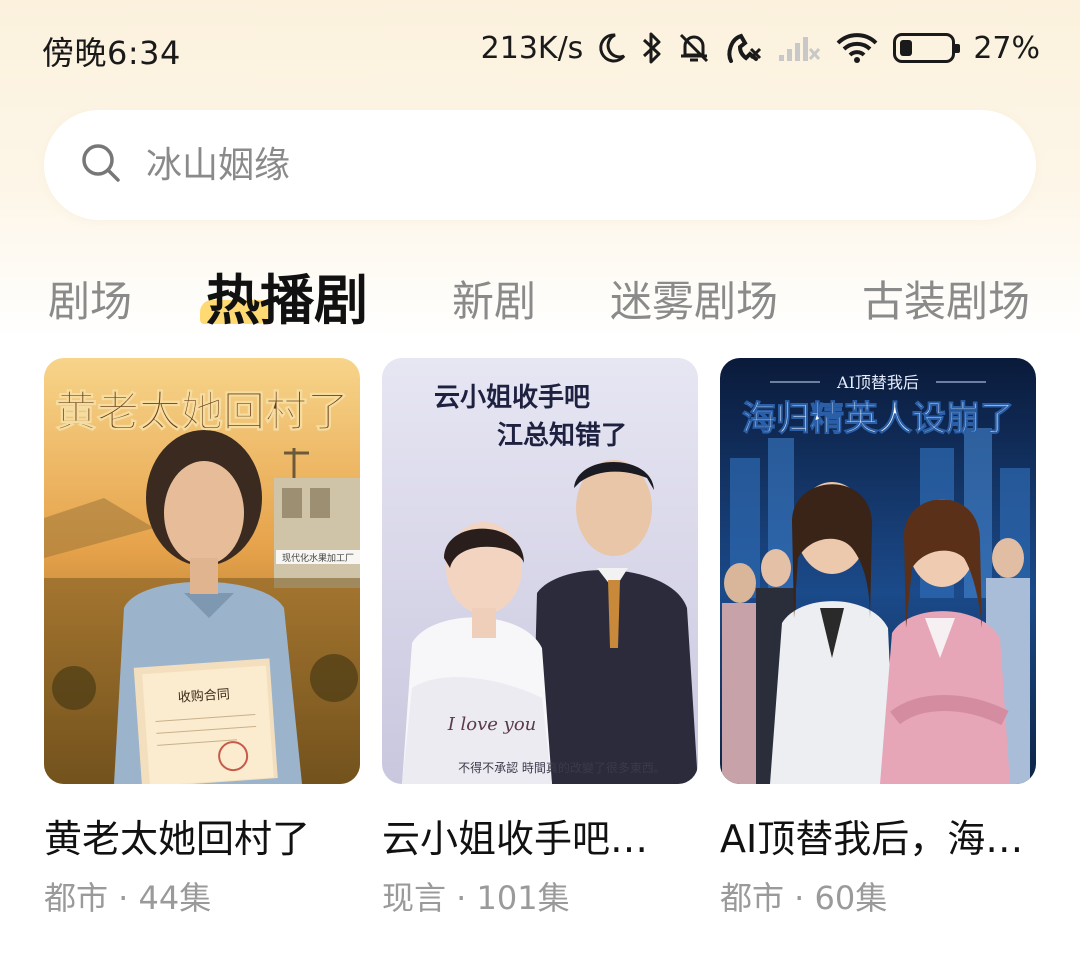 The width and height of the screenshot is (1080, 953). I want to click on search-input, so click(526, 165).